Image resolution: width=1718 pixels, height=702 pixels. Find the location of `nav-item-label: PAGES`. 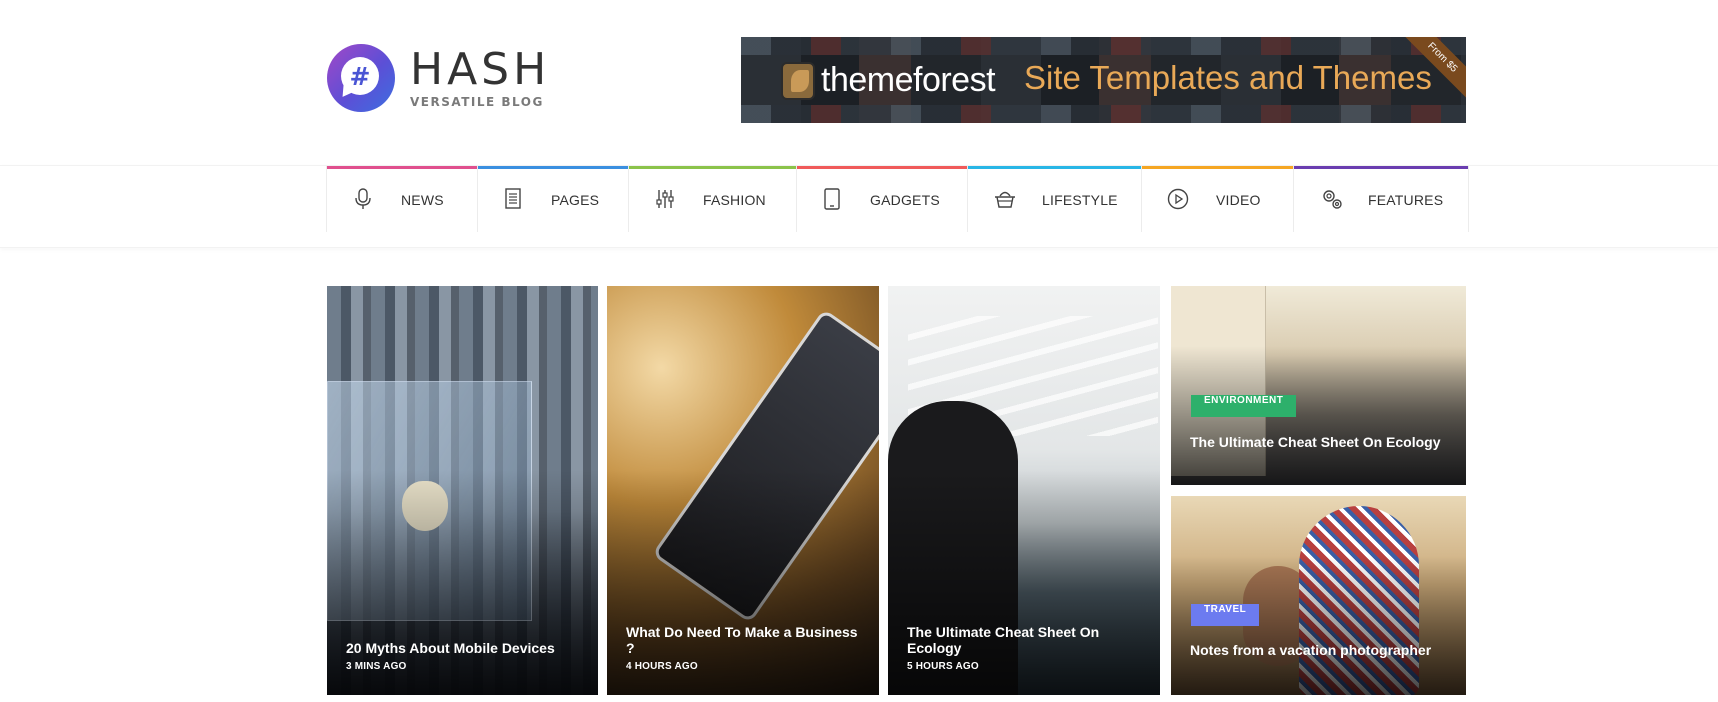

nav-item-label: PAGES is located at coordinates (575, 200).